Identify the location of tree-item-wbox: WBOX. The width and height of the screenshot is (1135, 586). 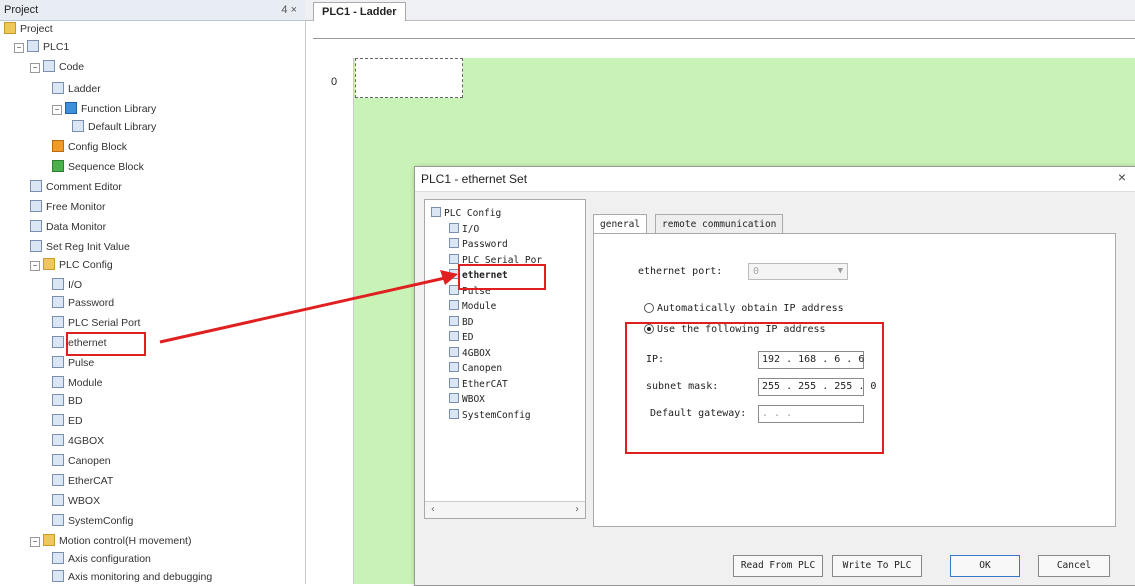
(76, 501).